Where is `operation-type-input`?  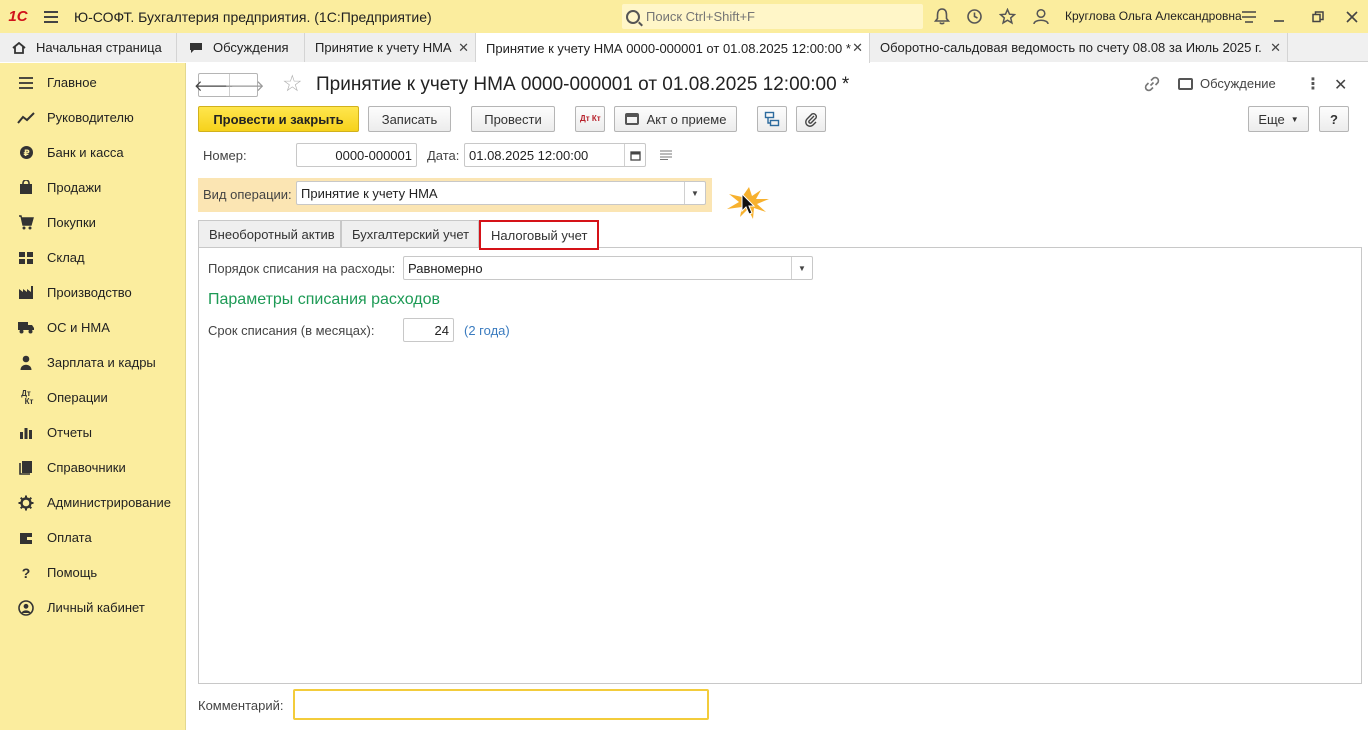
operation-type-input is located at coordinates (491, 193).